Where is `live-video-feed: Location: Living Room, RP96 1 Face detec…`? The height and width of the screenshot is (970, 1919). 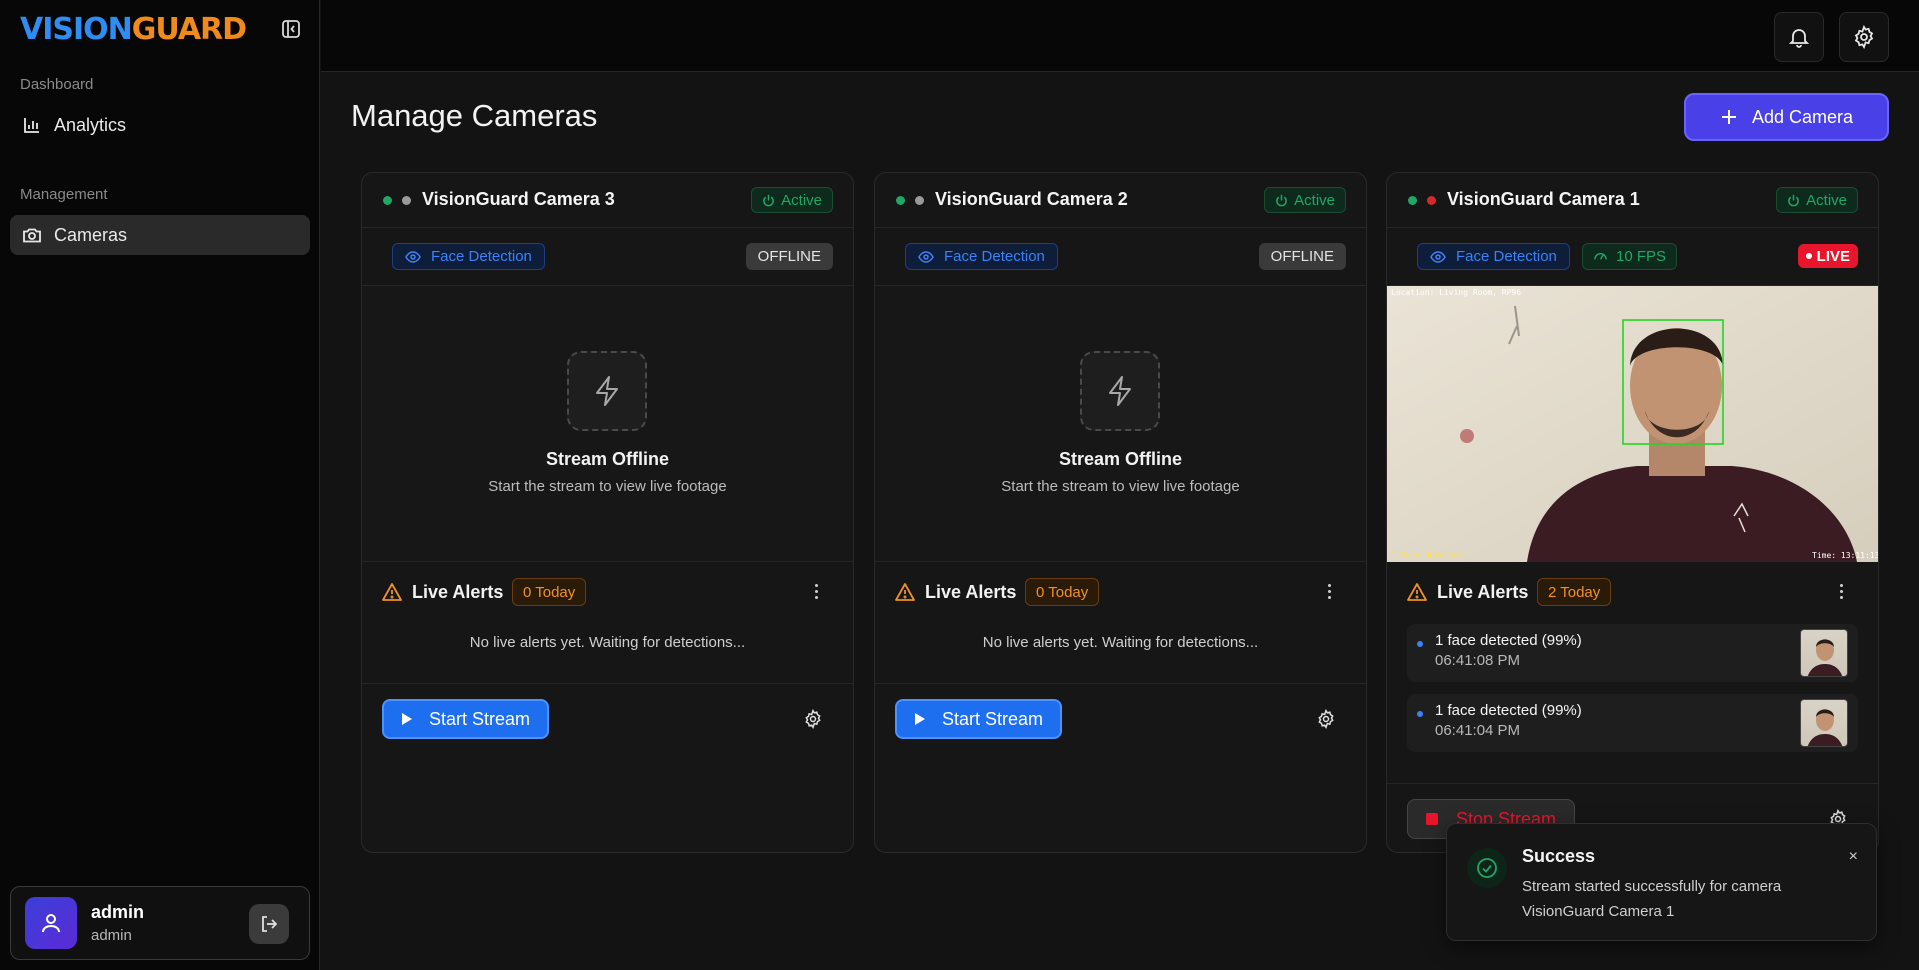
live-video-feed: Location: Living Room, RP96 1 Face detec… is located at coordinates (1633, 424).